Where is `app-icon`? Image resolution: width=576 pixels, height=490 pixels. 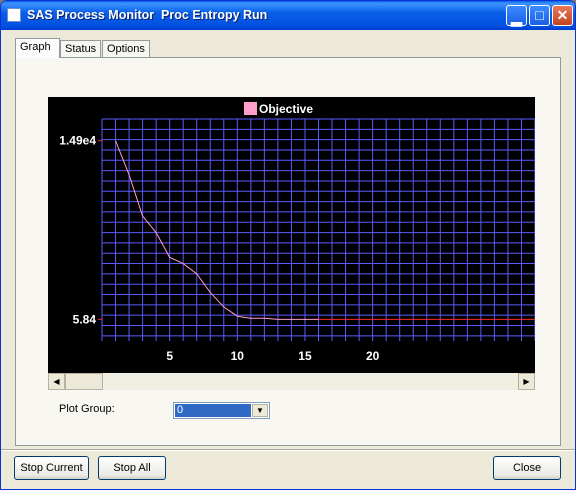
app-icon is located at coordinates (14, 15).